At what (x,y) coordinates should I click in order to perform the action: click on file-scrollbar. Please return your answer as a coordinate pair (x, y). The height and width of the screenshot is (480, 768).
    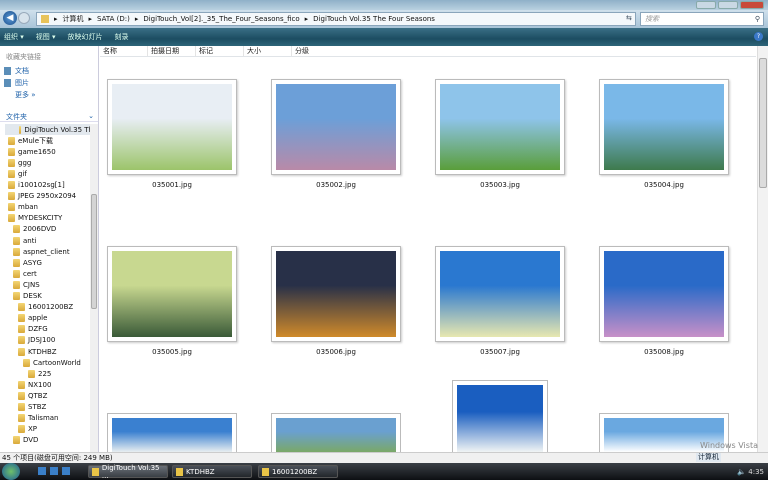
    Looking at the image, I should click on (762, 249).